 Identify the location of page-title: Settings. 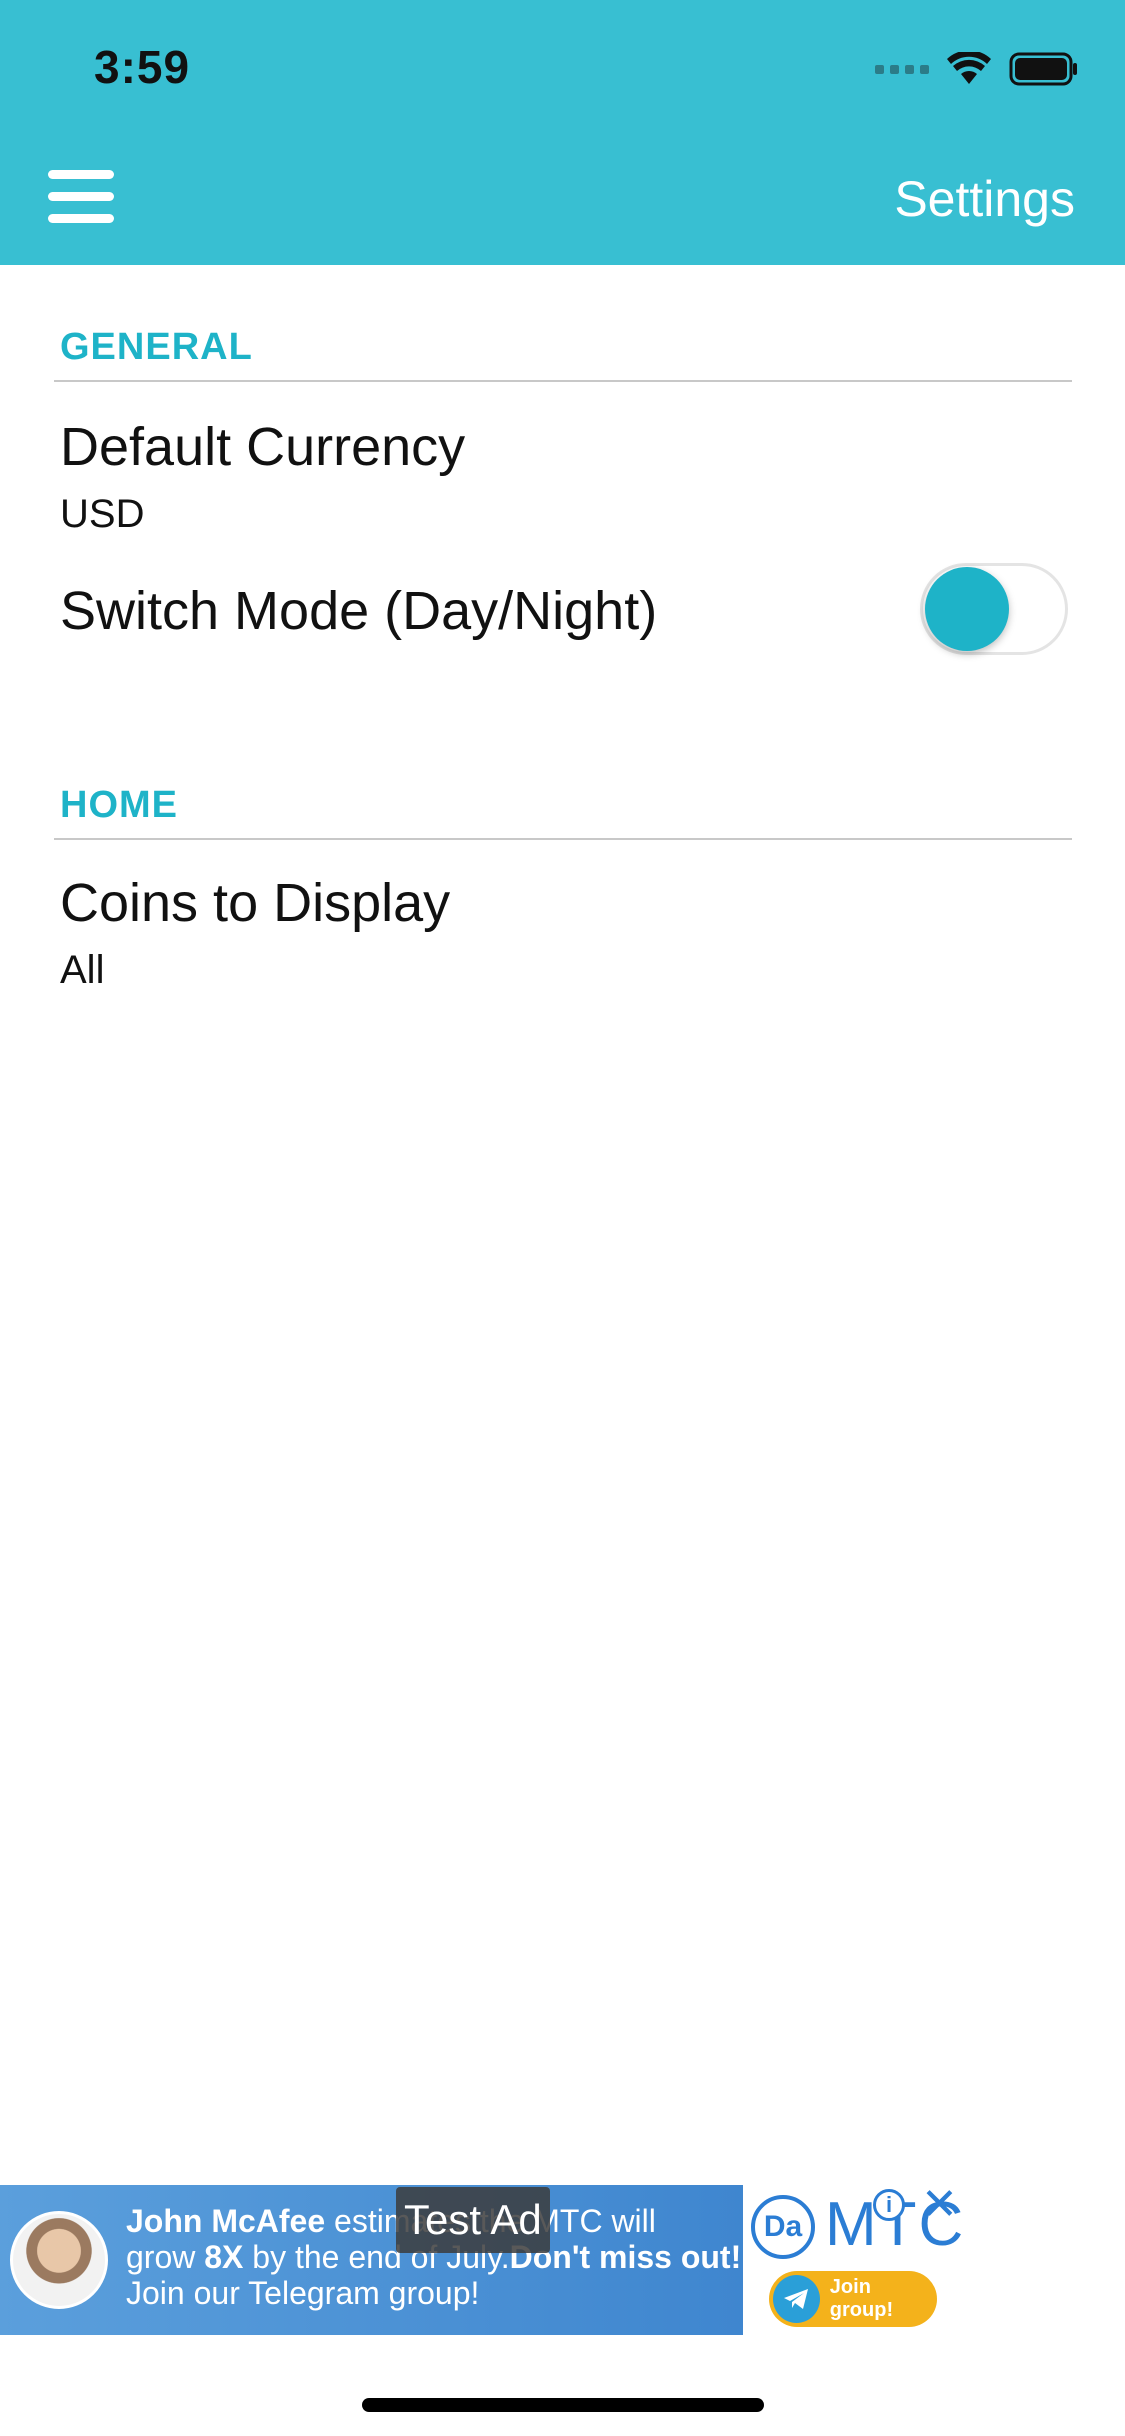
(984, 199).